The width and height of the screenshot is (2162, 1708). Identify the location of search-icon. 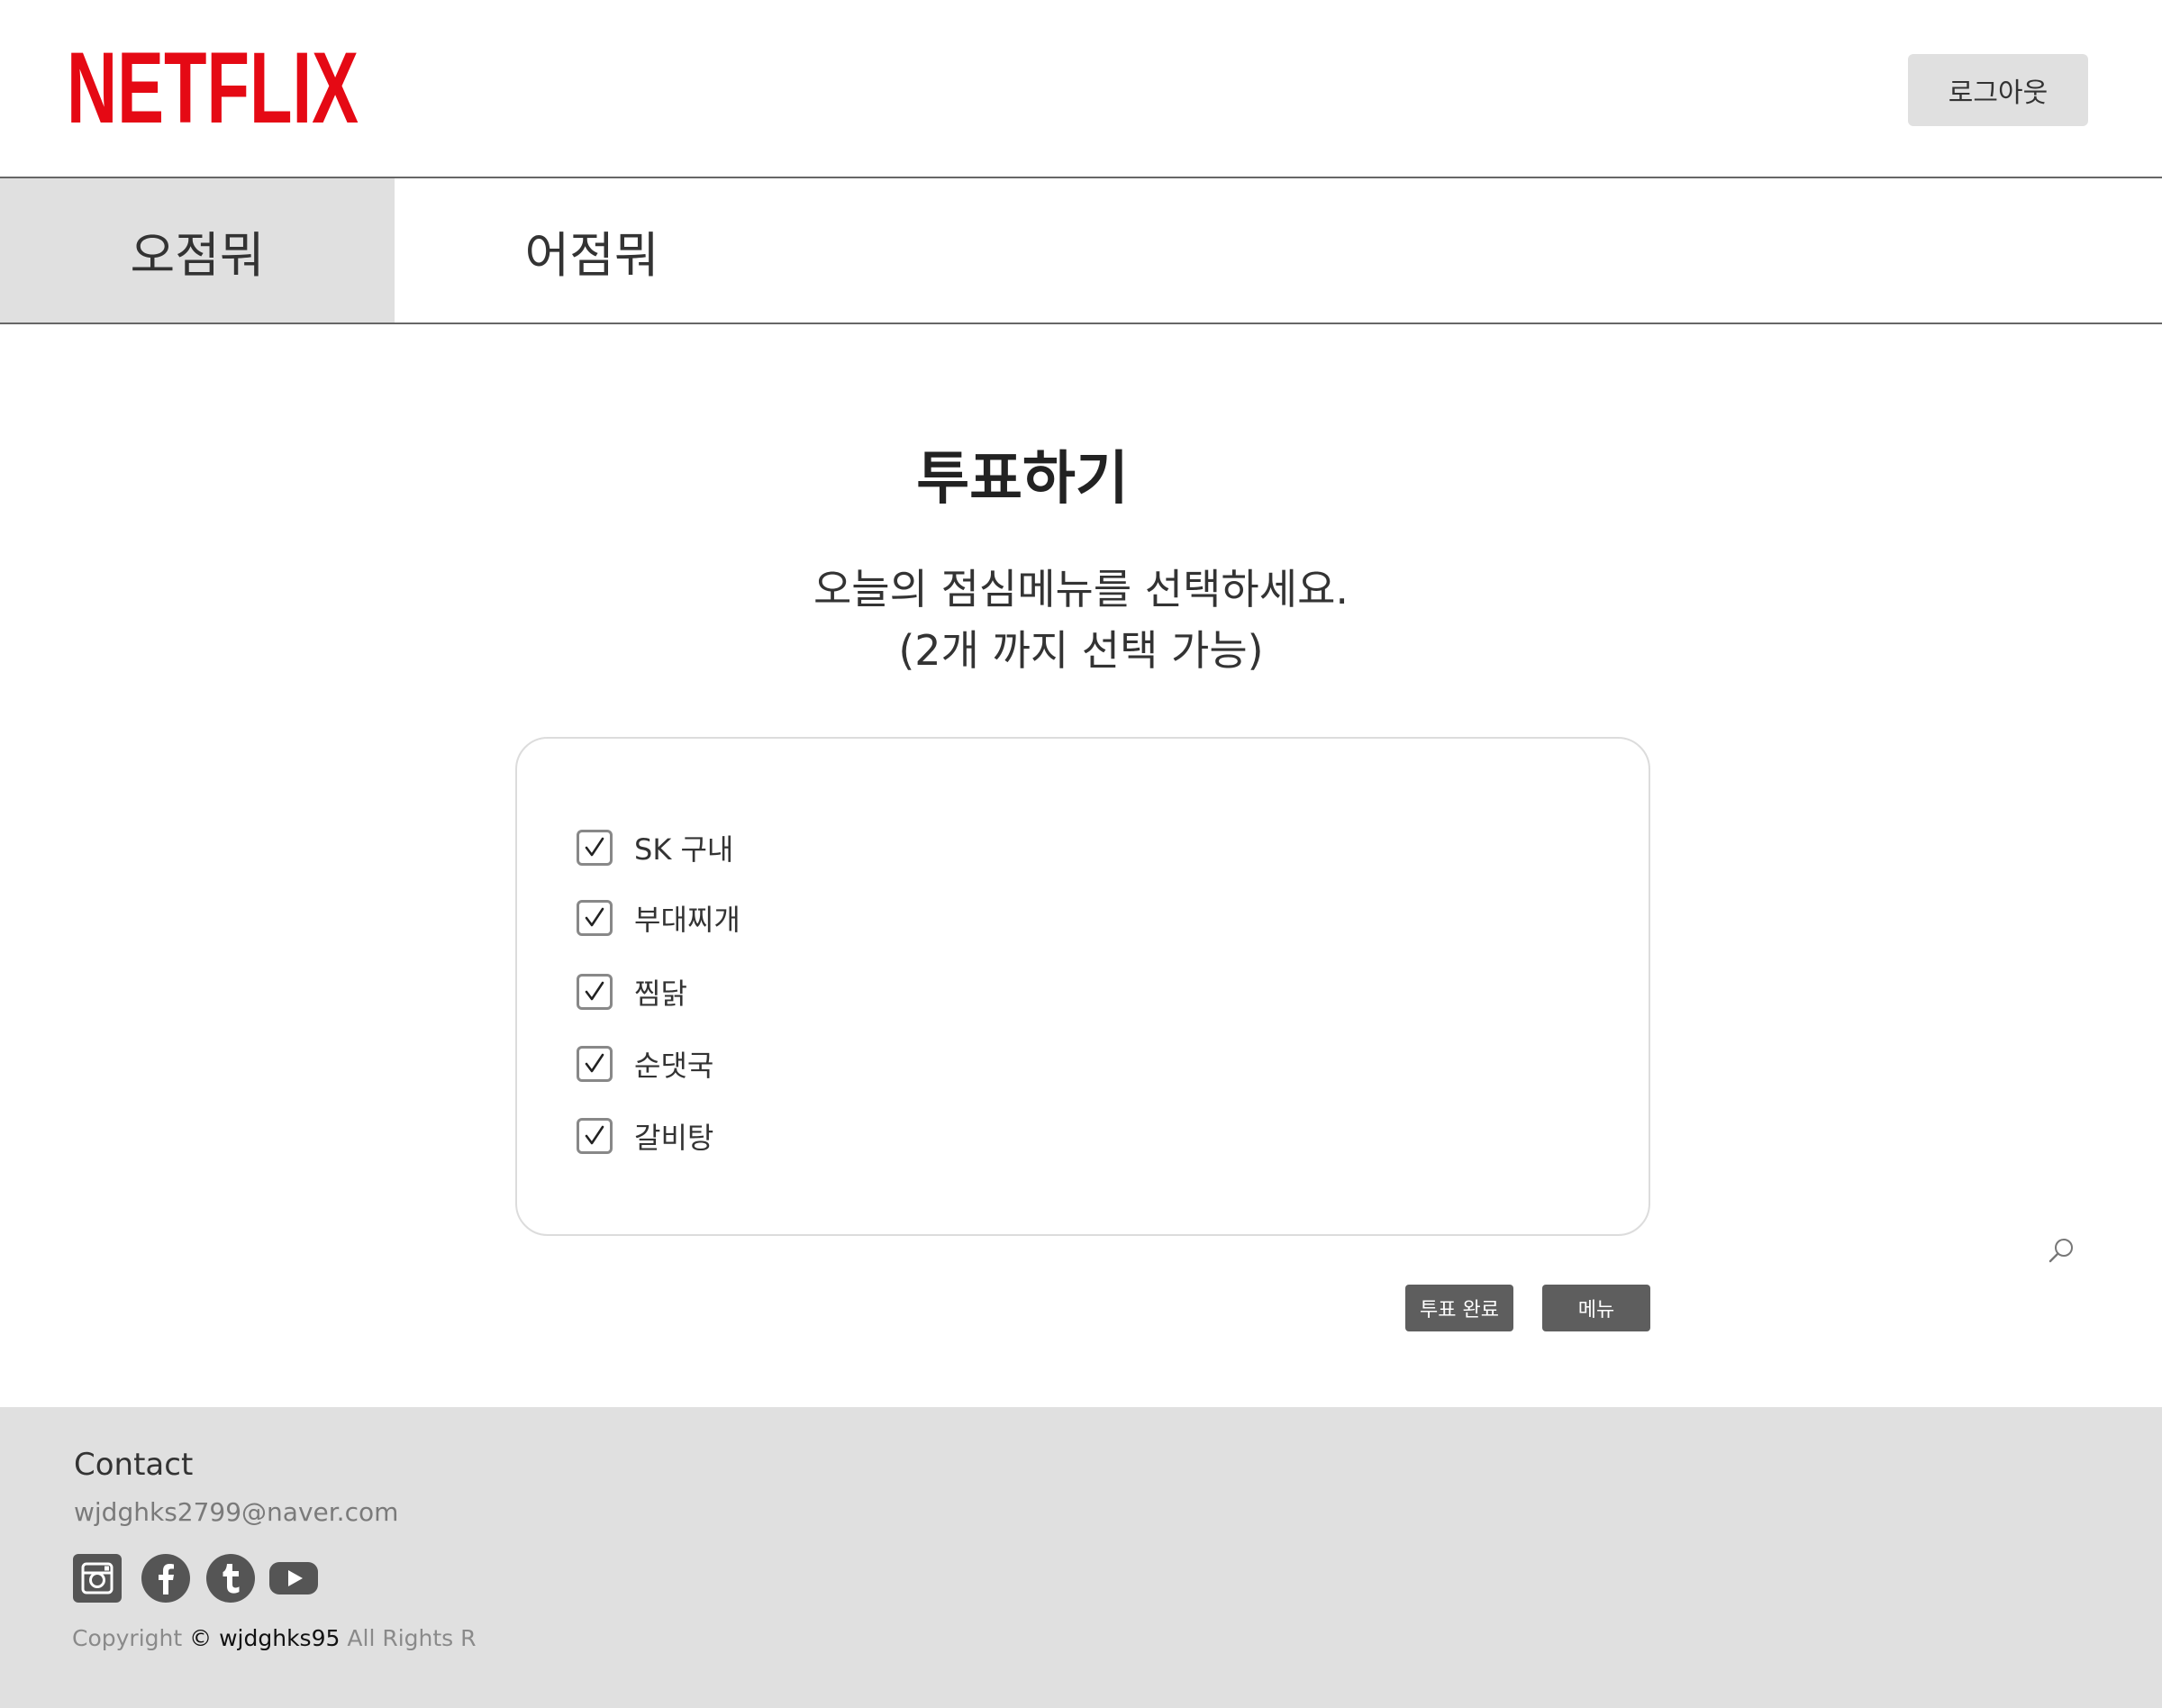
(2061, 1250).